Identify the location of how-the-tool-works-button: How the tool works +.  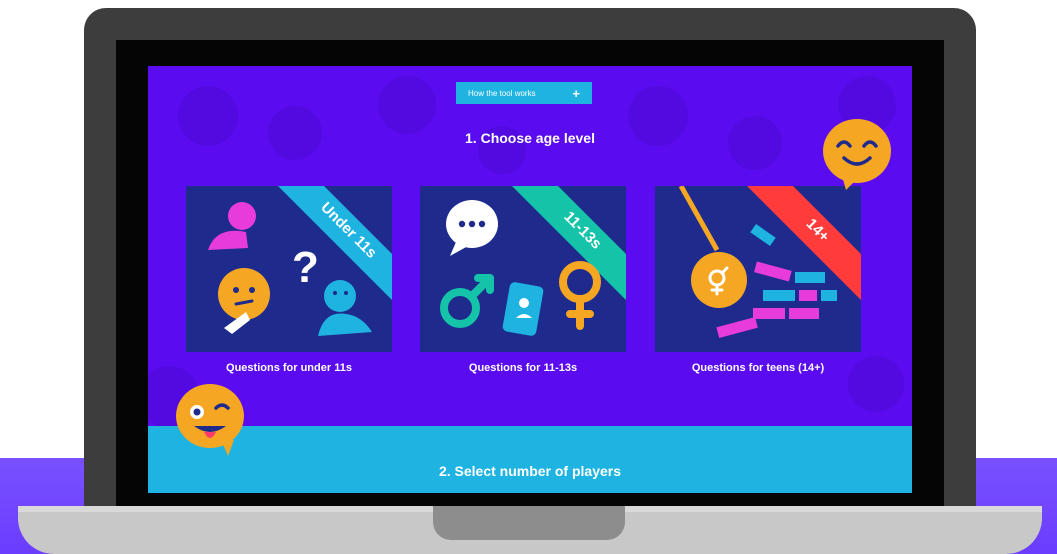
(524, 93).